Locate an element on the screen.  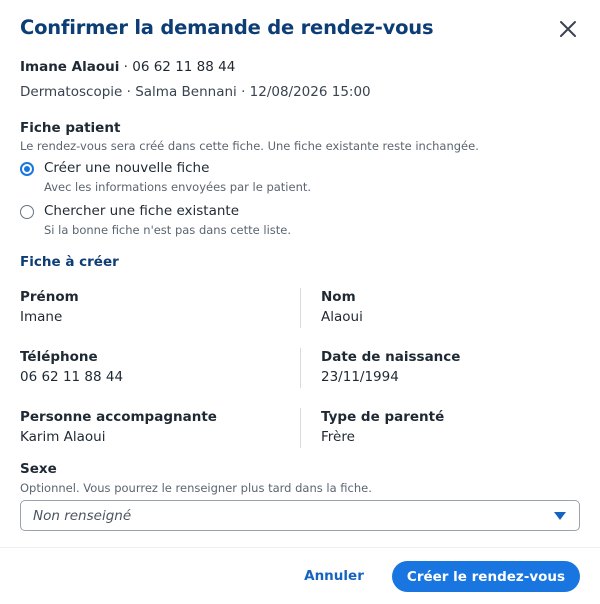
field-label-telephone: Téléphone is located at coordinates (59, 357).